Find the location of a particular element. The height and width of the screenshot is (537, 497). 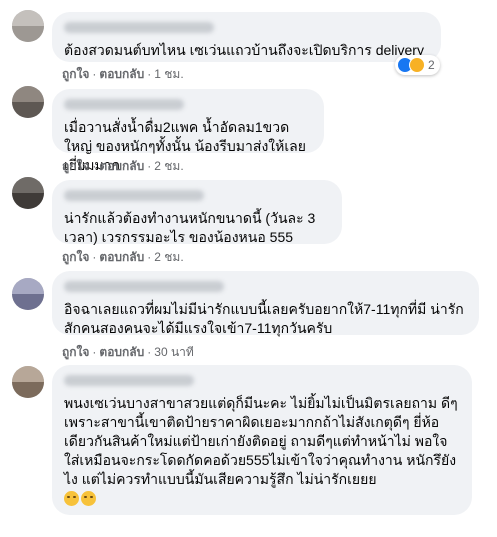

reaction-summary: 2 is located at coordinates (417, 65).